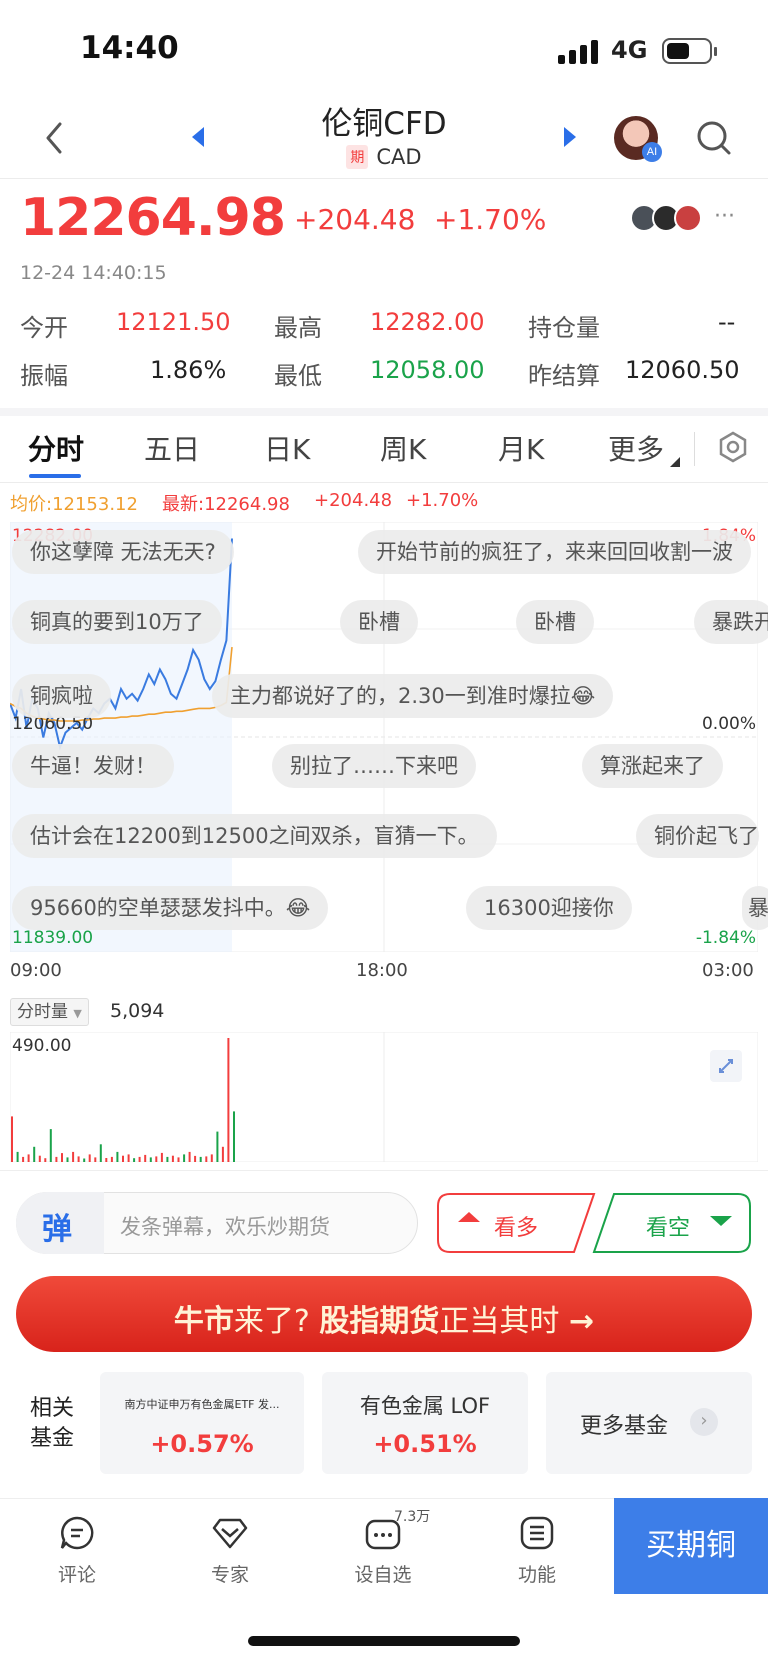 This screenshot has height=1663, width=768. What do you see at coordinates (382, 970) in the screenshot?
I see `x-tick: 18:00` at bounding box center [382, 970].